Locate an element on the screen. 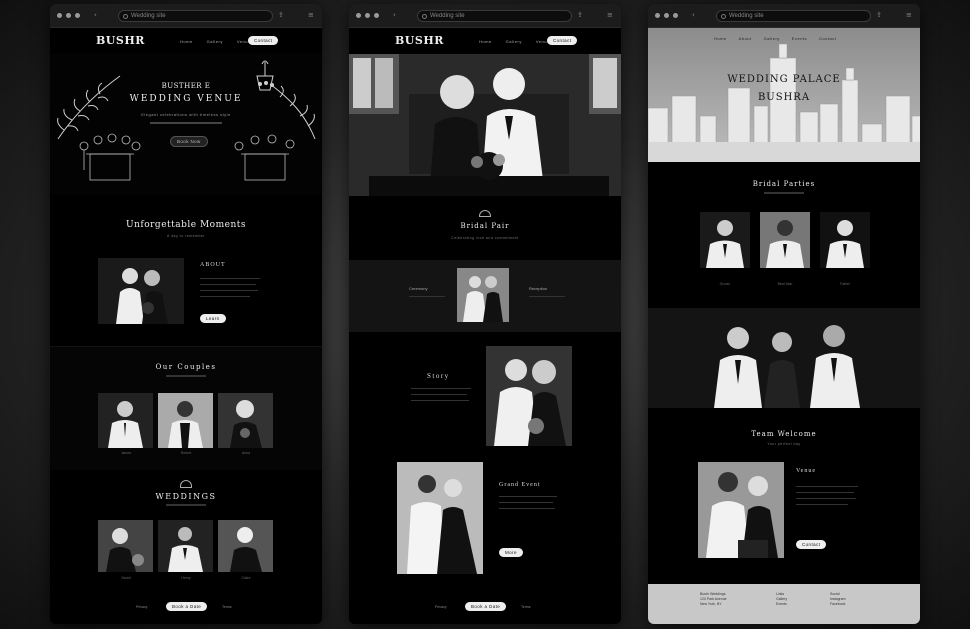 This screenshot has height=629, width=970. group-photo is located at coordinates (784, 358).